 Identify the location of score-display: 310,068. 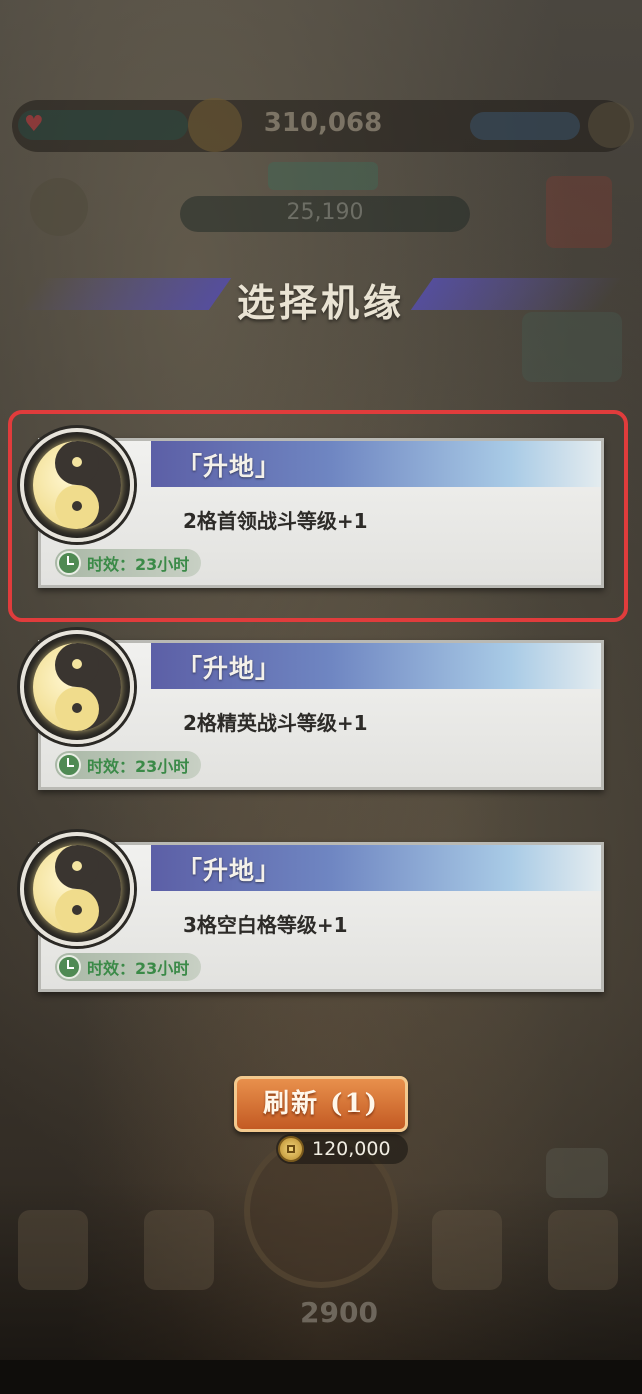
(323, 123).